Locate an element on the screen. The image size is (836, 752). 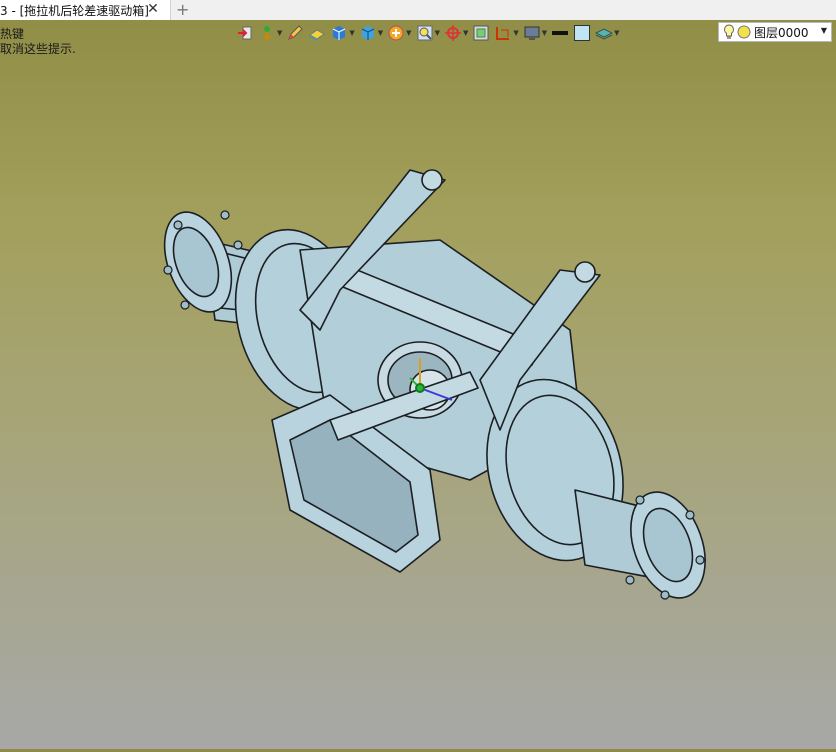
monitor-icon is located at coordinates (532, 33).